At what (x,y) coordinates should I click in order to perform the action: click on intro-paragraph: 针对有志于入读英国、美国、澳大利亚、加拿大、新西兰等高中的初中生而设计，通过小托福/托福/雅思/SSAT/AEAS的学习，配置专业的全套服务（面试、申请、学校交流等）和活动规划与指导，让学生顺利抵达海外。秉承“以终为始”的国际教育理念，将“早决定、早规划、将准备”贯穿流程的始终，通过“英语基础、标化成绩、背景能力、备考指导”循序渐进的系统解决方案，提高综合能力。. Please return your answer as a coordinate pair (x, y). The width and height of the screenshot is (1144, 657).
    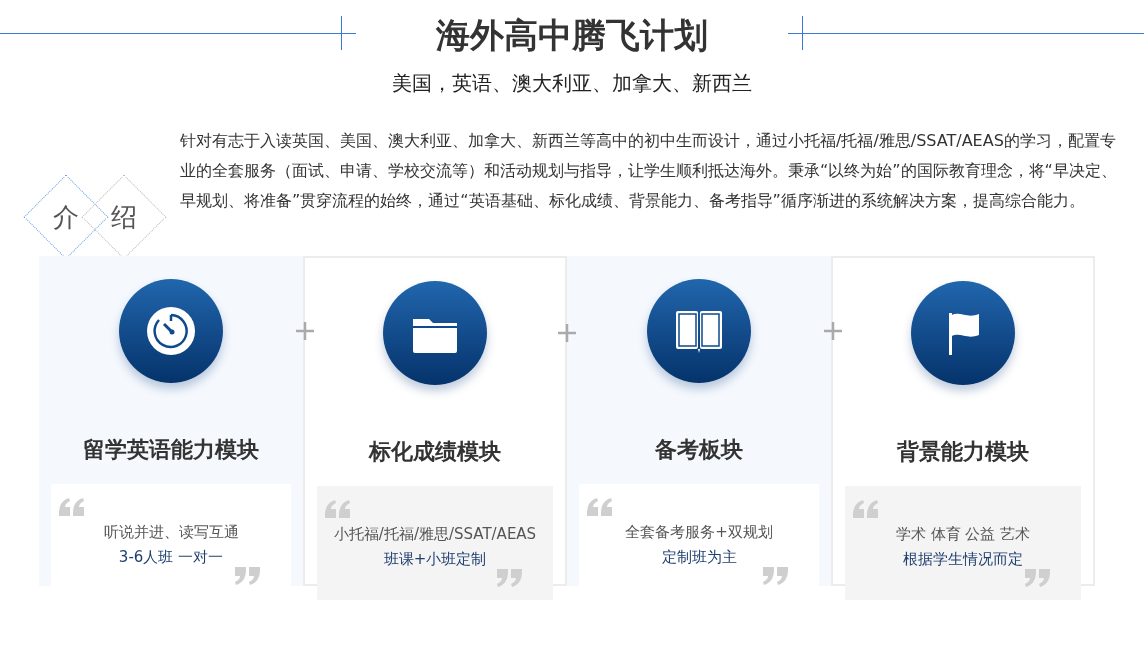
    Looking at the image, I should click on (649, 171).